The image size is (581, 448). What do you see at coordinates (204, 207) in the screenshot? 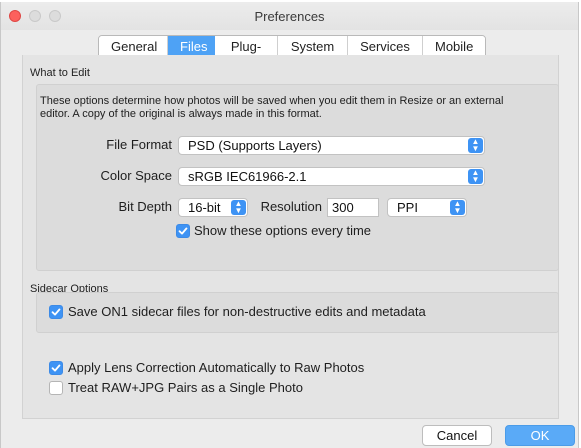
I see `bit-depth-value: 16-bit` at bounding box center [204, 207].